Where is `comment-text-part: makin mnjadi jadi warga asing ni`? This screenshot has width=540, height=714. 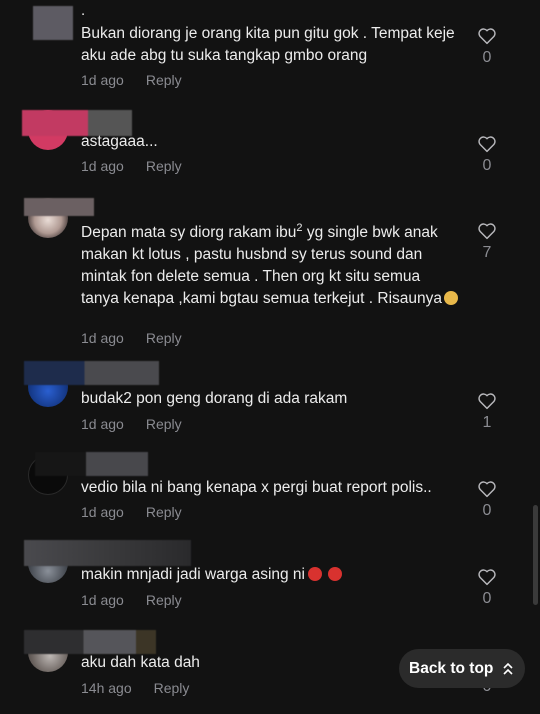 comment-text-part: makin mnjadi jadi warga asing ni is located at coordinates (193, 574).